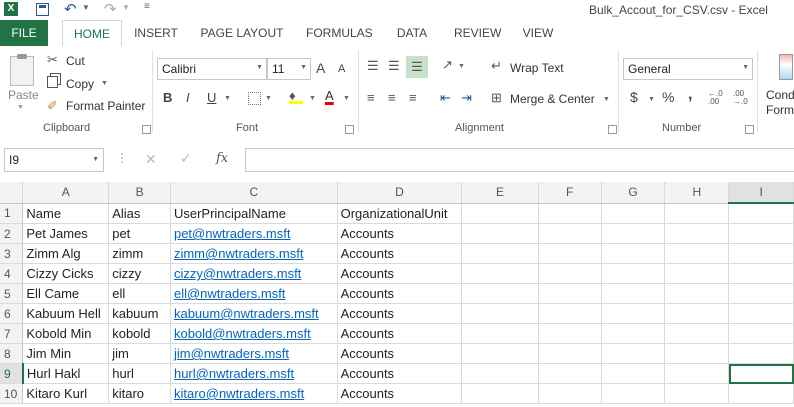 The width and height of the screenshot is (794, 407). Describe the element at coordinates (254, 233) in the screenshot. I see `cell-c2: pet@nwtraders.msft` at that location.